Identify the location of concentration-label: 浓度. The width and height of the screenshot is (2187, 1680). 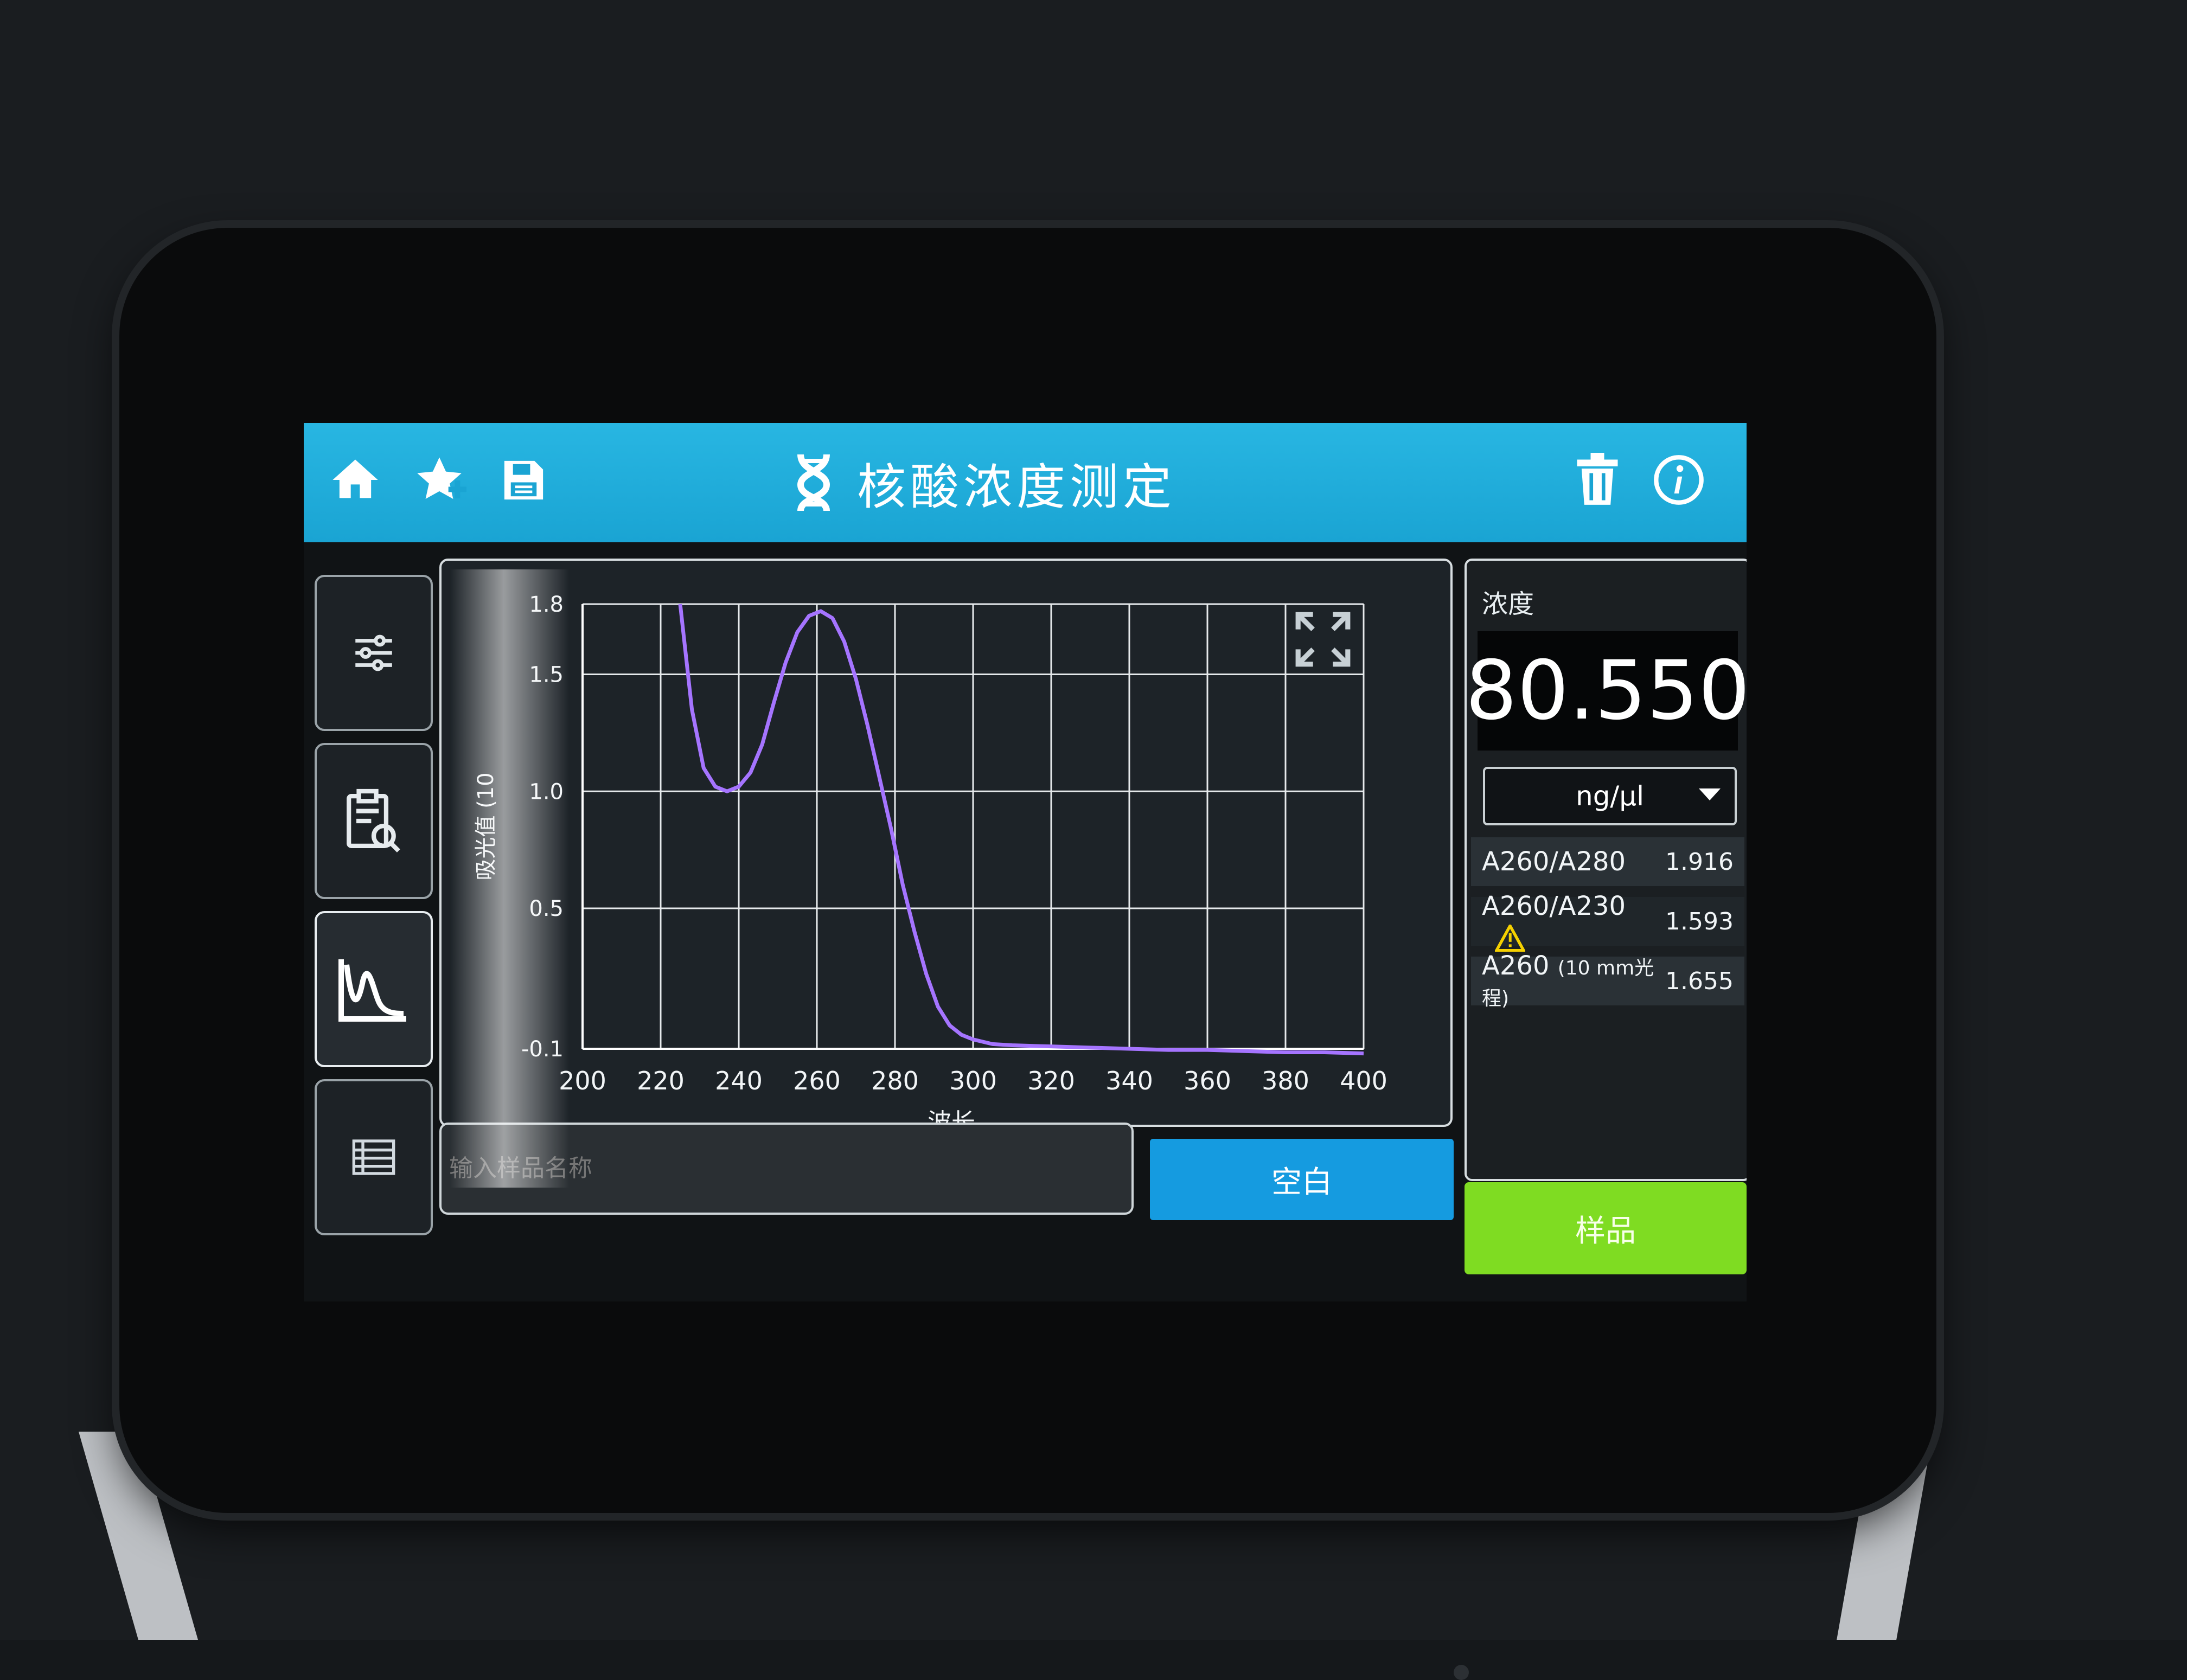
(1508, 604).